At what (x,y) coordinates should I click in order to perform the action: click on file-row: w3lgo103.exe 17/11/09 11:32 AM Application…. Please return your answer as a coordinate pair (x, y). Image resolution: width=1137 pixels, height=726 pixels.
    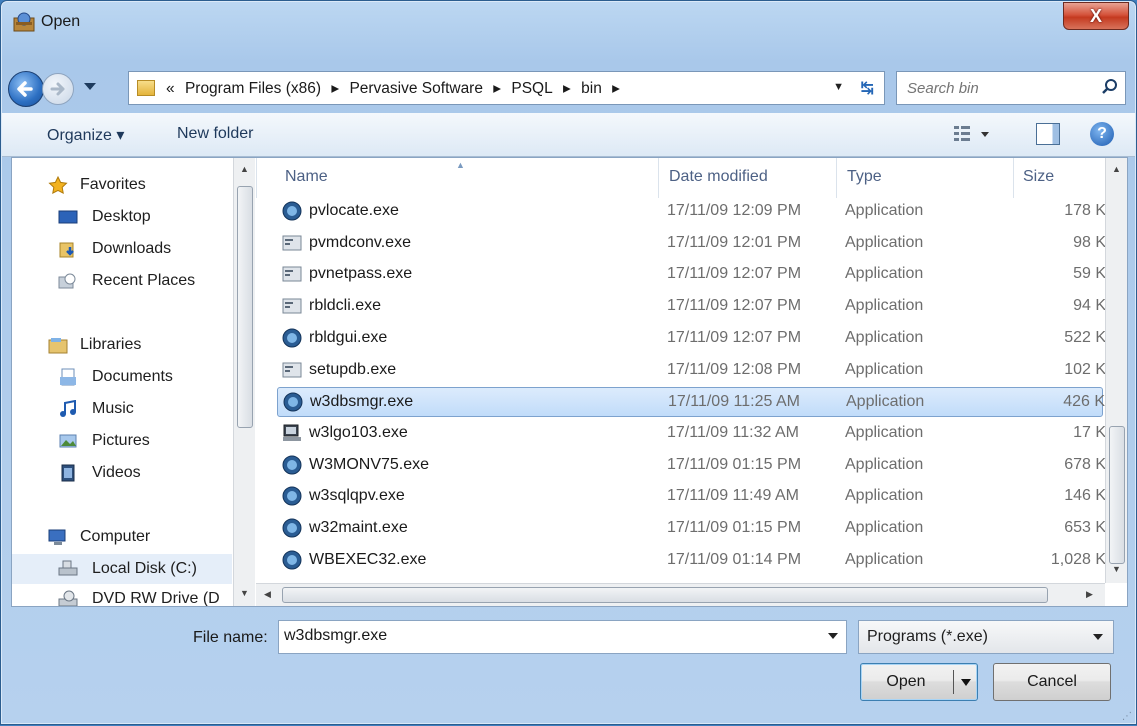
    Looking at the image, I should click on (691, 434).